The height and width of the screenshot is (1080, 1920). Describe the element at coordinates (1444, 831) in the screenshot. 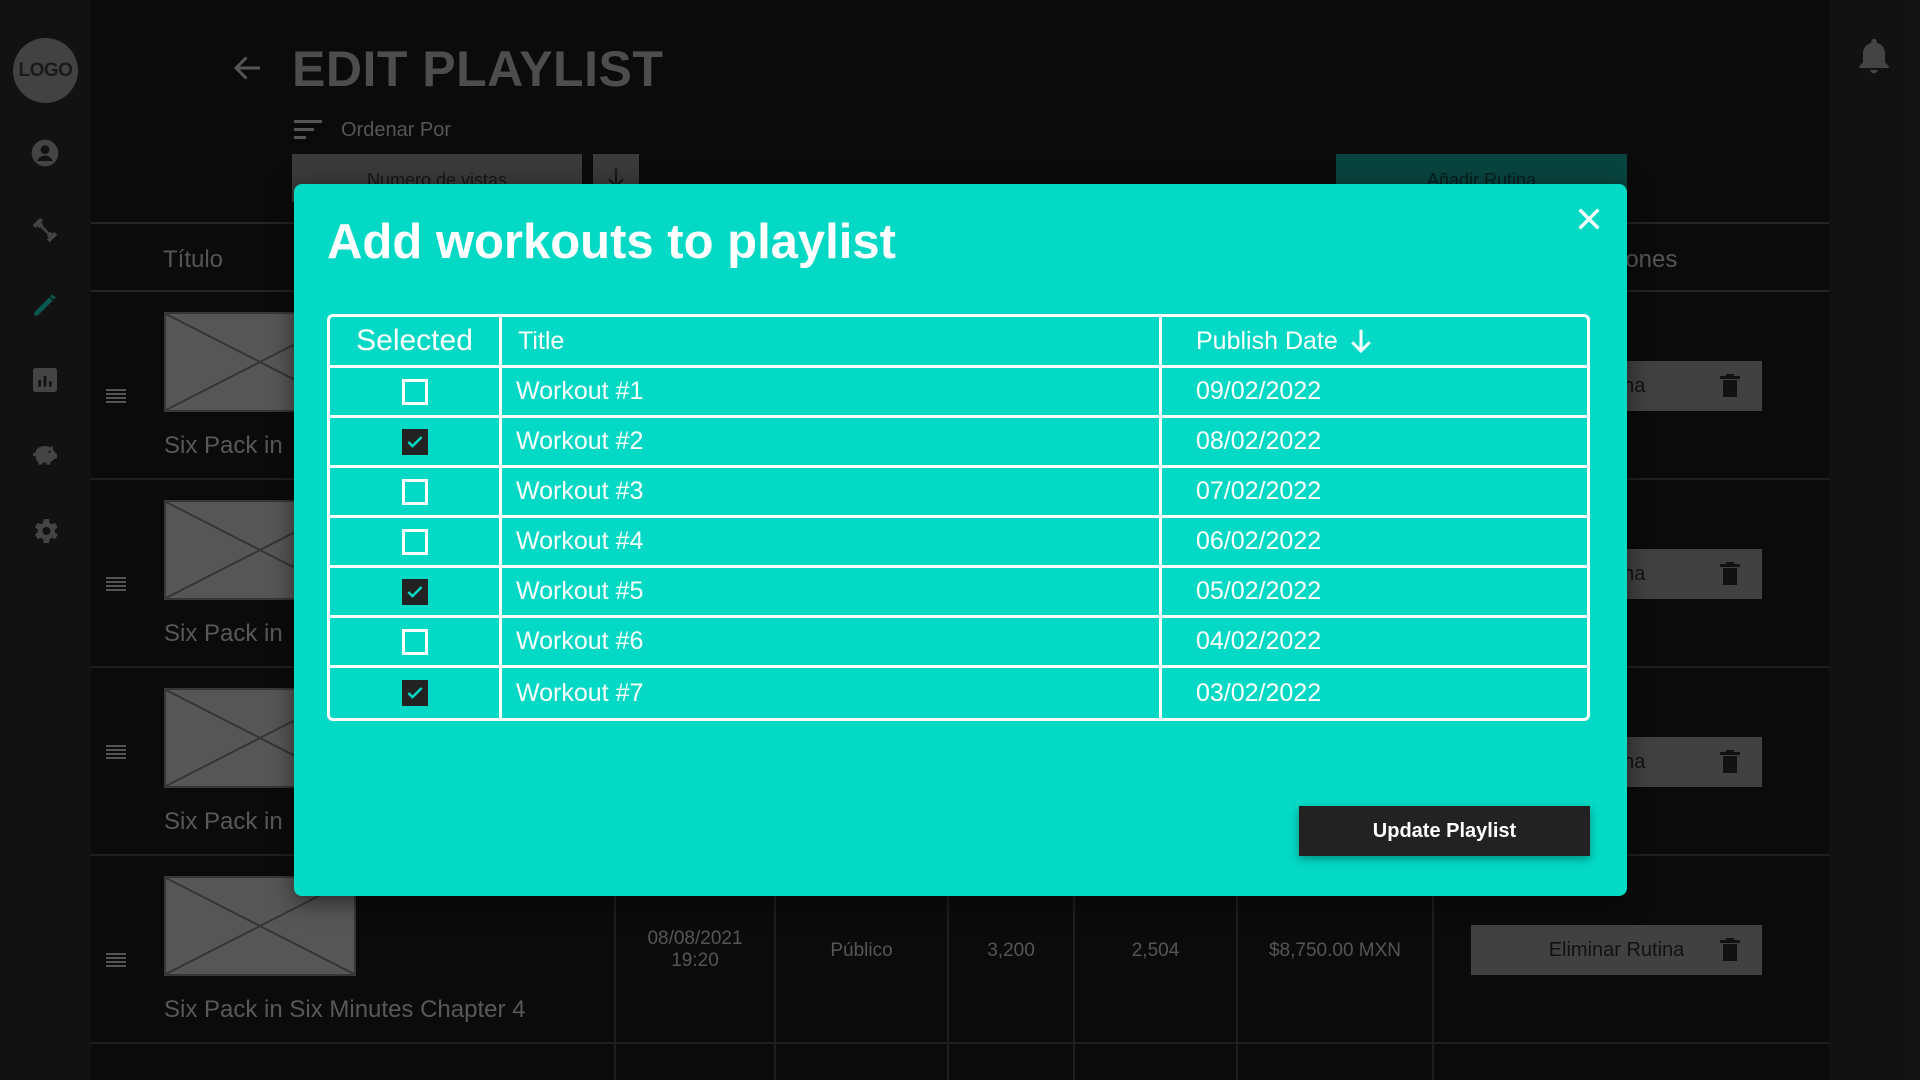

I see `update-playlist-button: Update Playlist` at that location.